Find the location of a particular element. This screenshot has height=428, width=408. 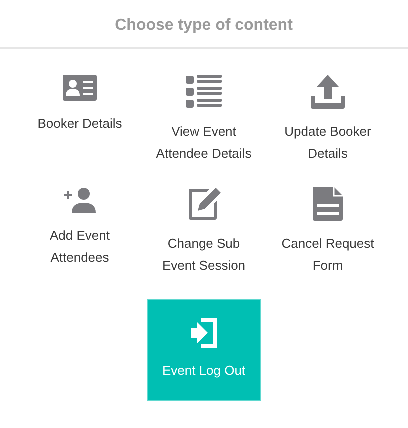

dialog-title: Choose type of content is located at coordinates (204, 26).